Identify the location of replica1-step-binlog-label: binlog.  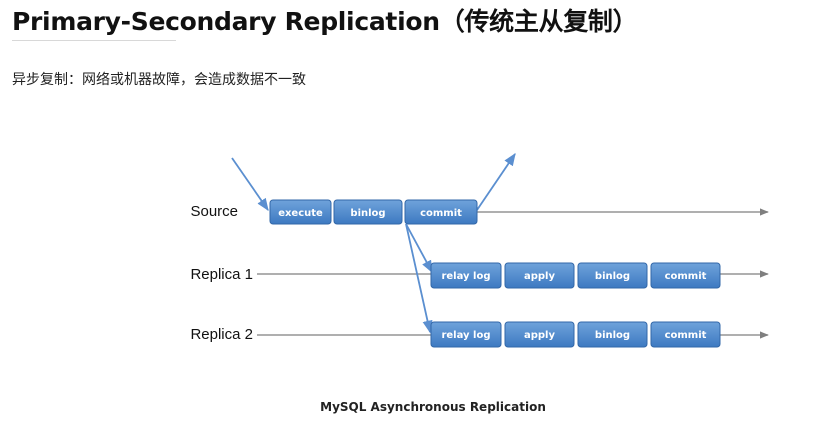
(612, 276).